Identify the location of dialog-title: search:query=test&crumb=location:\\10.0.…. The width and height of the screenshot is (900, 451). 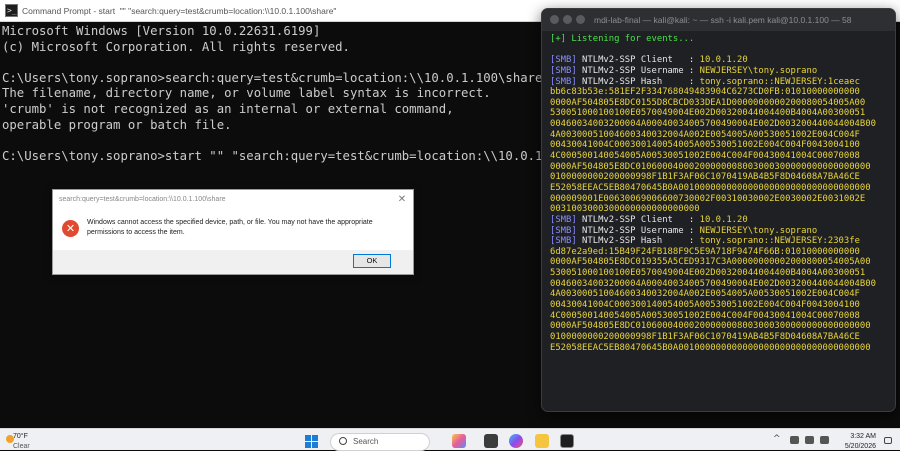
(142, 199).